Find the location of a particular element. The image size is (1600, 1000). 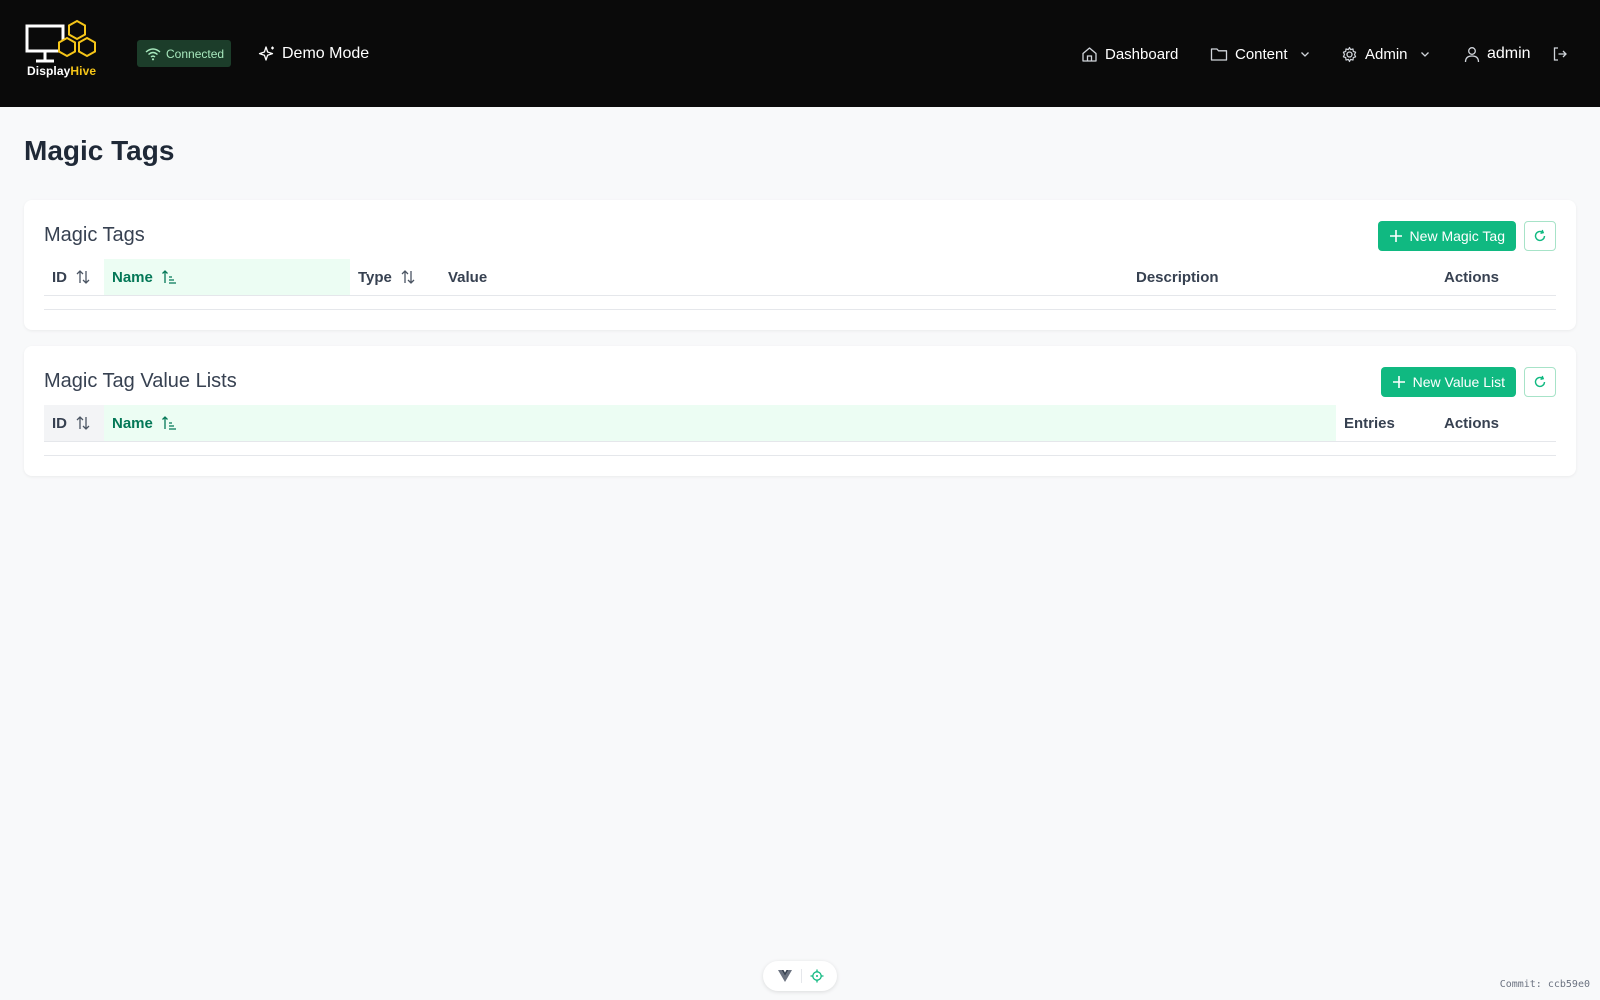

home-icon is located at coordinates (1089, 54).